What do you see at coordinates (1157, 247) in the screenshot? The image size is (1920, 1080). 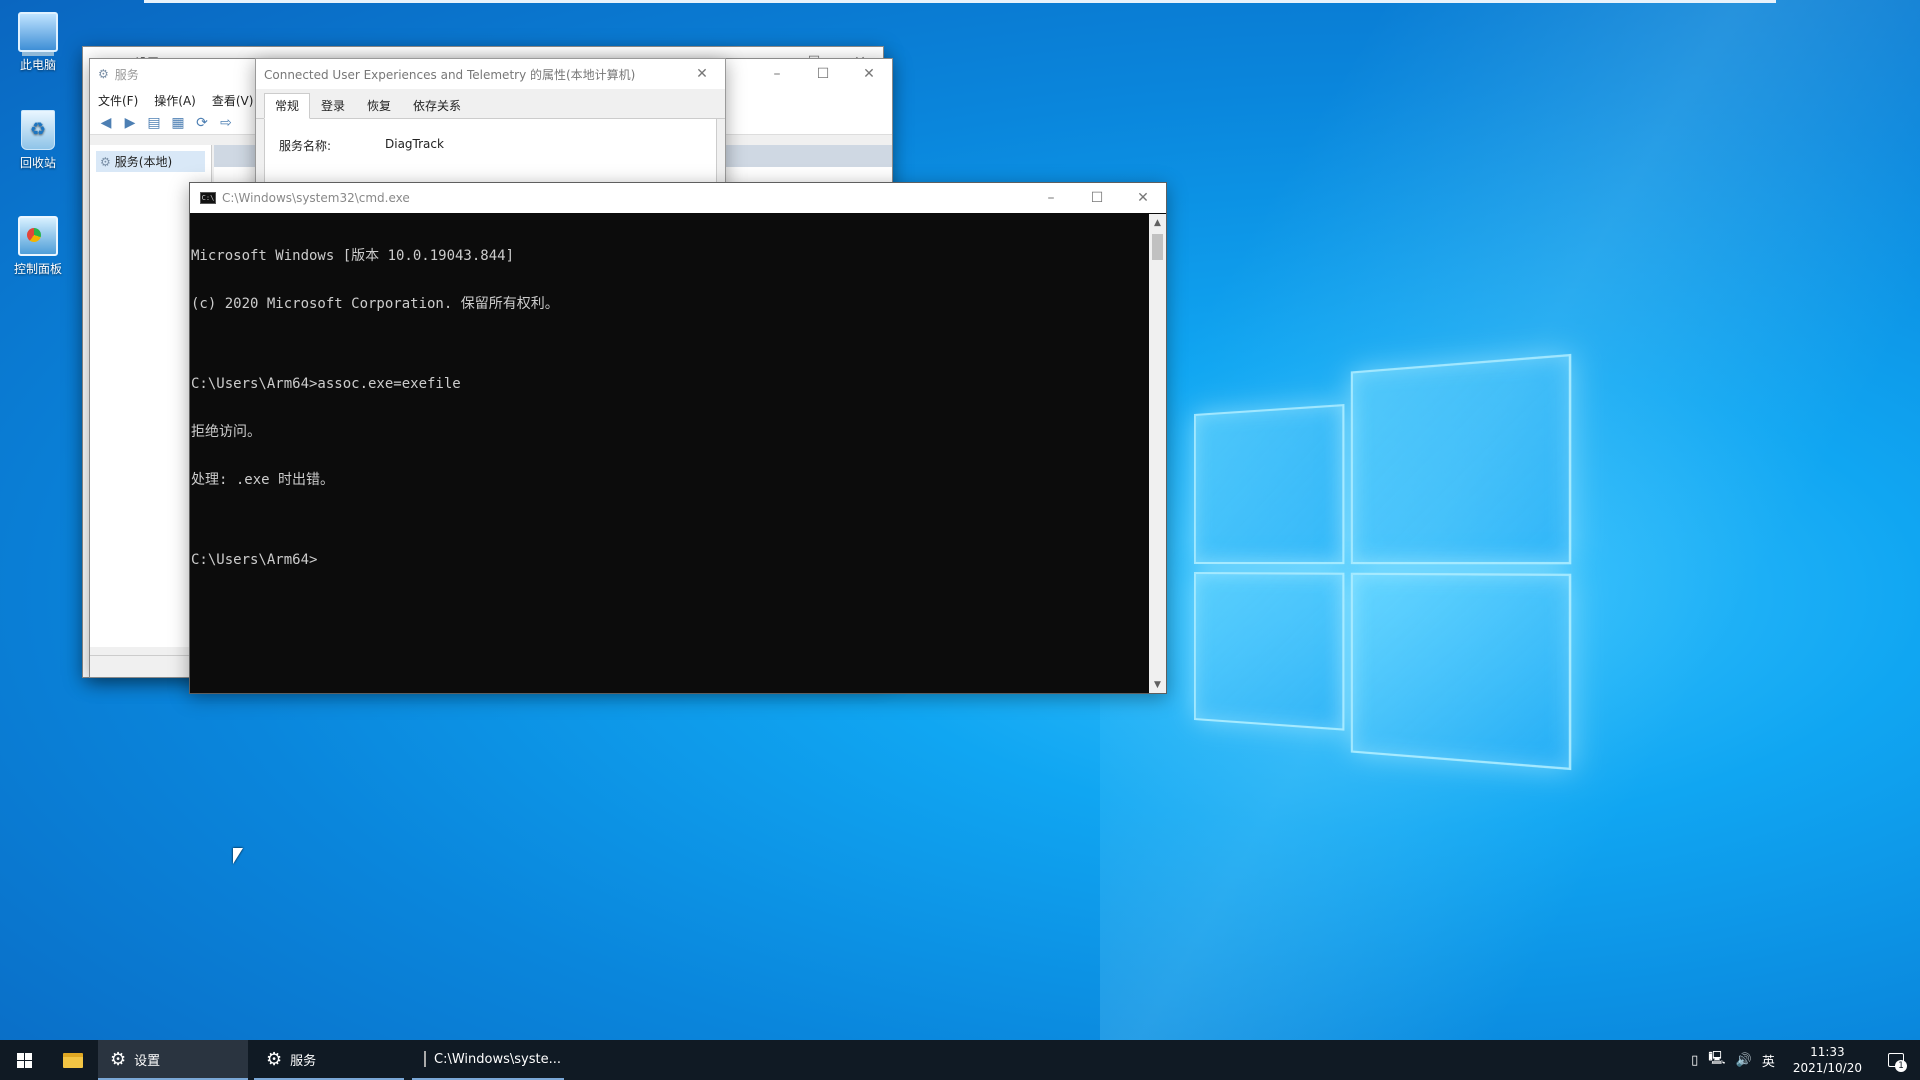 I see `scroll-thumb` at bounding box center [1157, 247].